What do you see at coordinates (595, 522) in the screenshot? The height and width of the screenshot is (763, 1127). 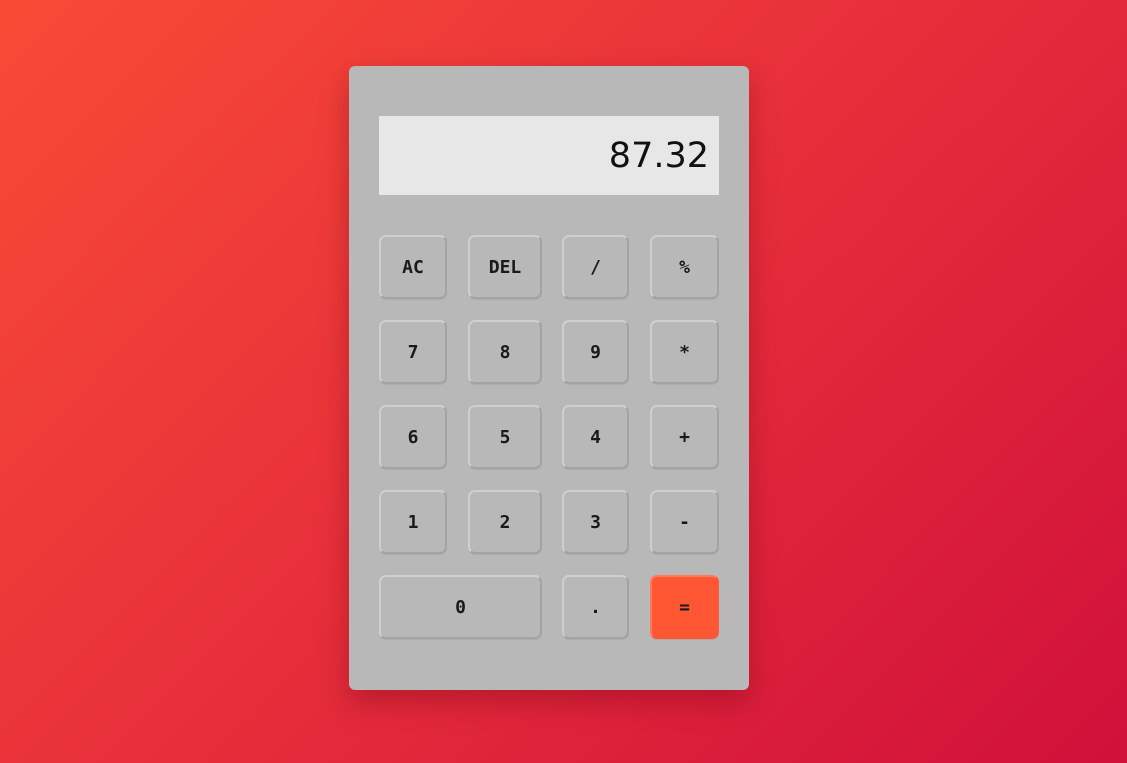 I see `digit-3-button: 3` at bounding box center [595, 522].